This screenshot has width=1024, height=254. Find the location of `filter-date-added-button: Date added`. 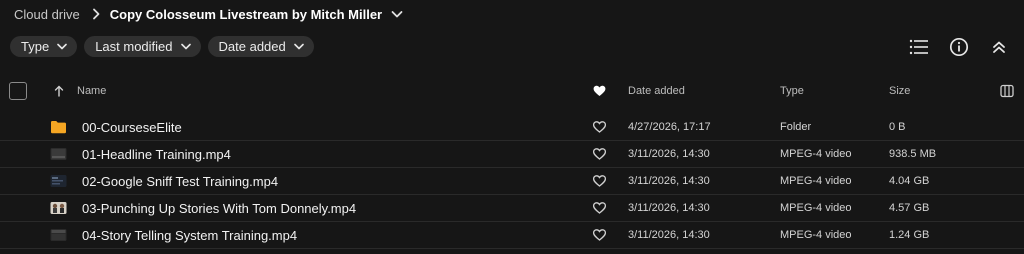

filter-date-added-button: Date added is located at coordinates (260, 46).